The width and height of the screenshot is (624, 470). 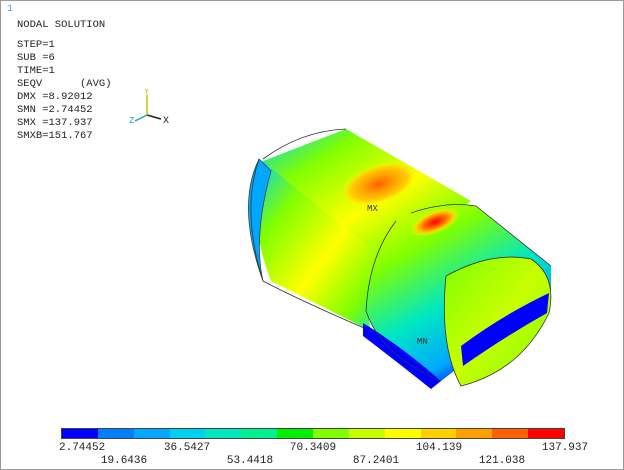 I want to click on contour-legend-bar, so click(x=313, y=433).